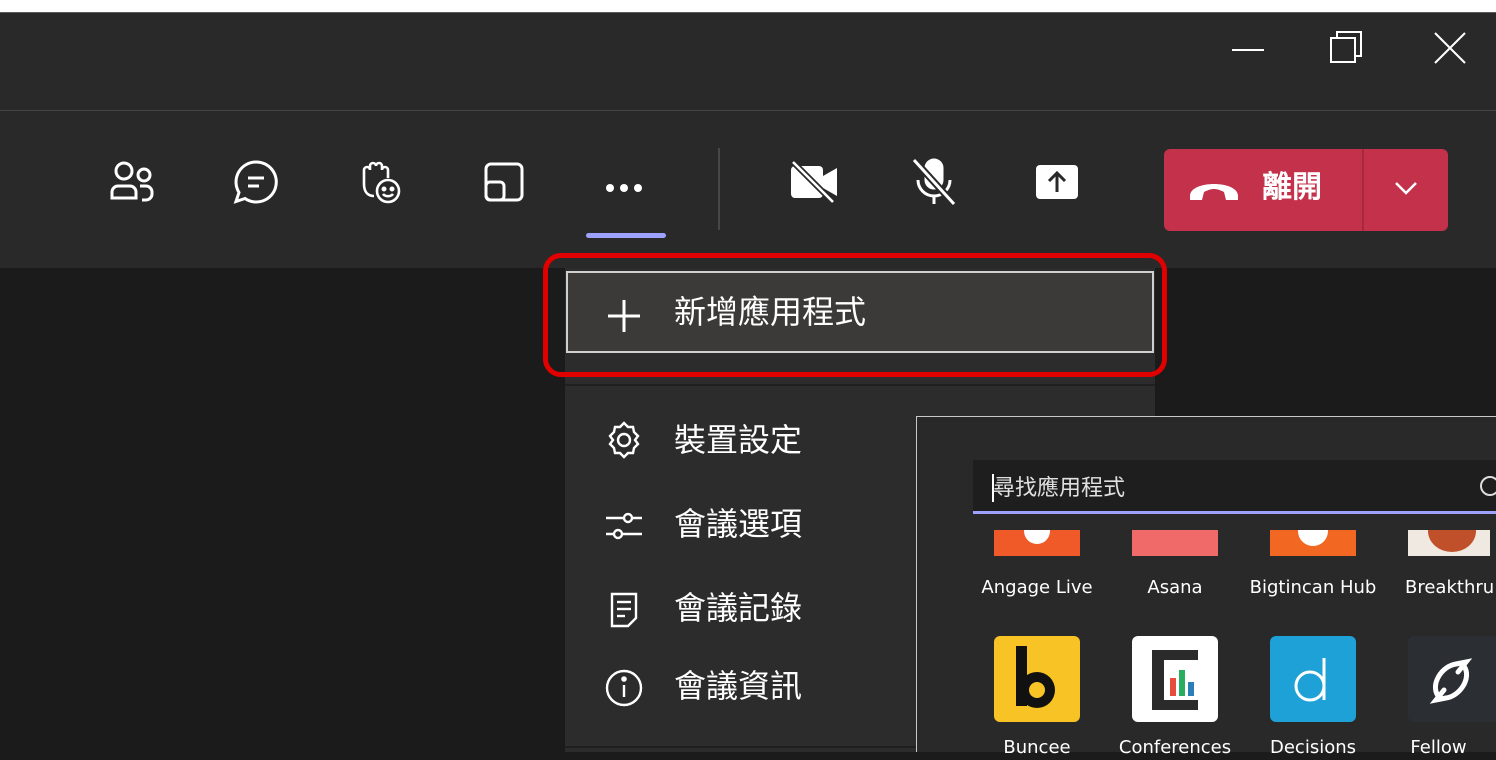 Image resolution: width=1496 pixels, height=760 pixels. What do you see at coordinates (748, 61) in the screenshot?
I see `title-bar` at bounding box center [748, 61].